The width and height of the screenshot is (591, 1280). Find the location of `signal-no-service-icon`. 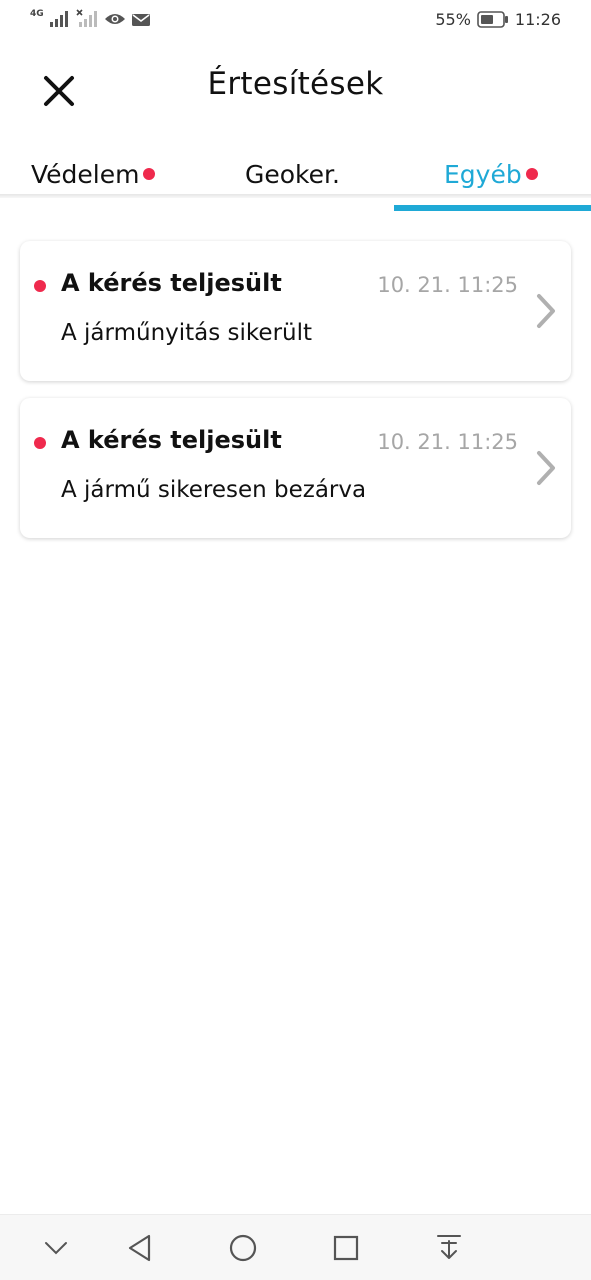

signal-no-service-icon is located at coordinates (86, 18).